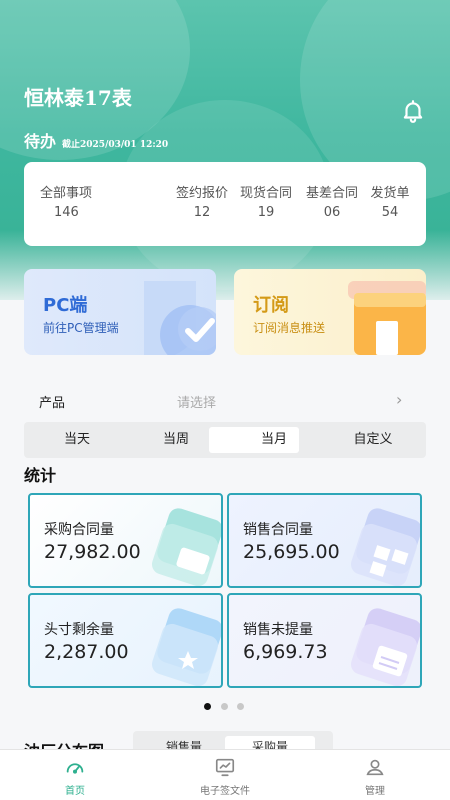  I want to click on stat-all-items: 全部事项 146, so click(66, 201).